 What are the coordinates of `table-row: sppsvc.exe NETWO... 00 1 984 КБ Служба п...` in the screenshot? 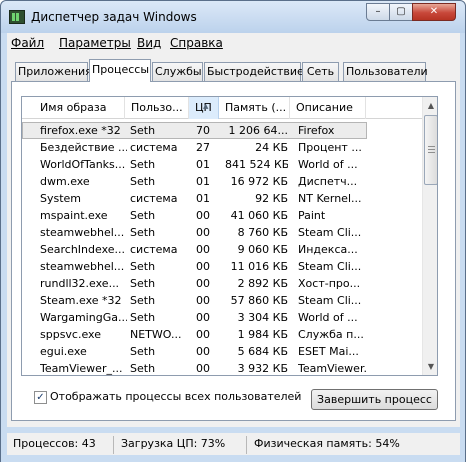 It's located at (222, 334).